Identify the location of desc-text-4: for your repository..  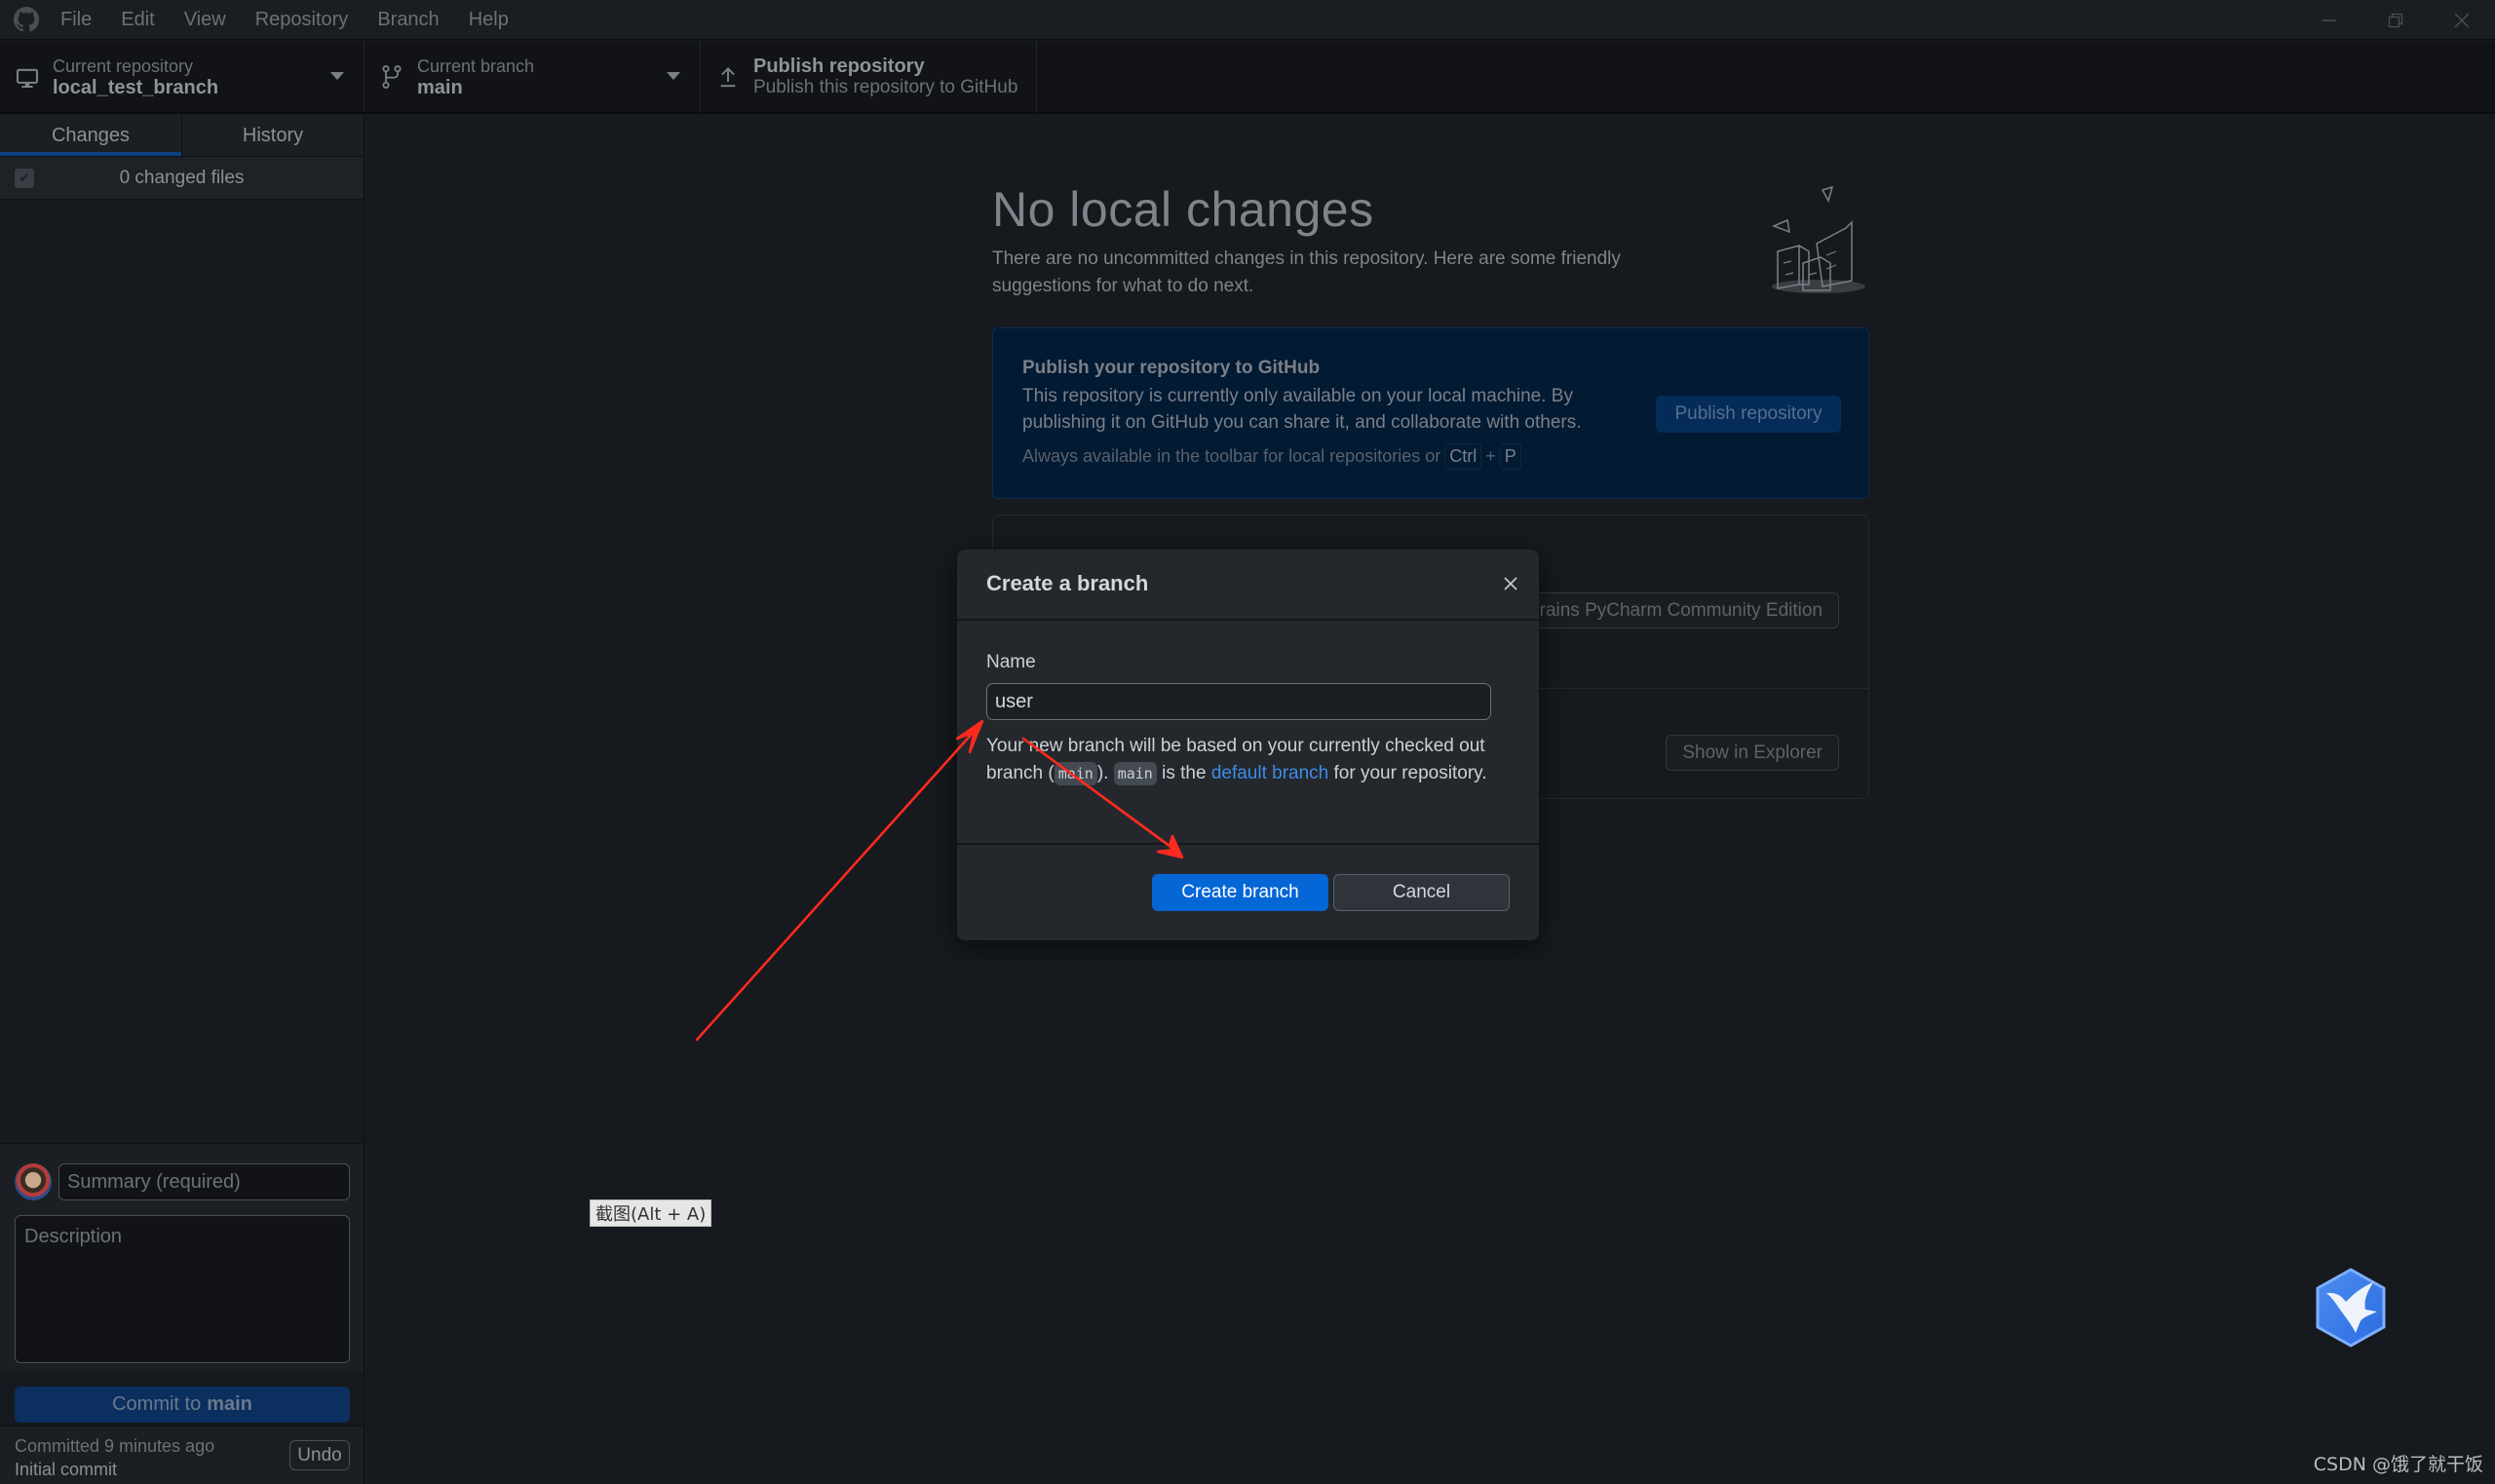
(1407, 773).